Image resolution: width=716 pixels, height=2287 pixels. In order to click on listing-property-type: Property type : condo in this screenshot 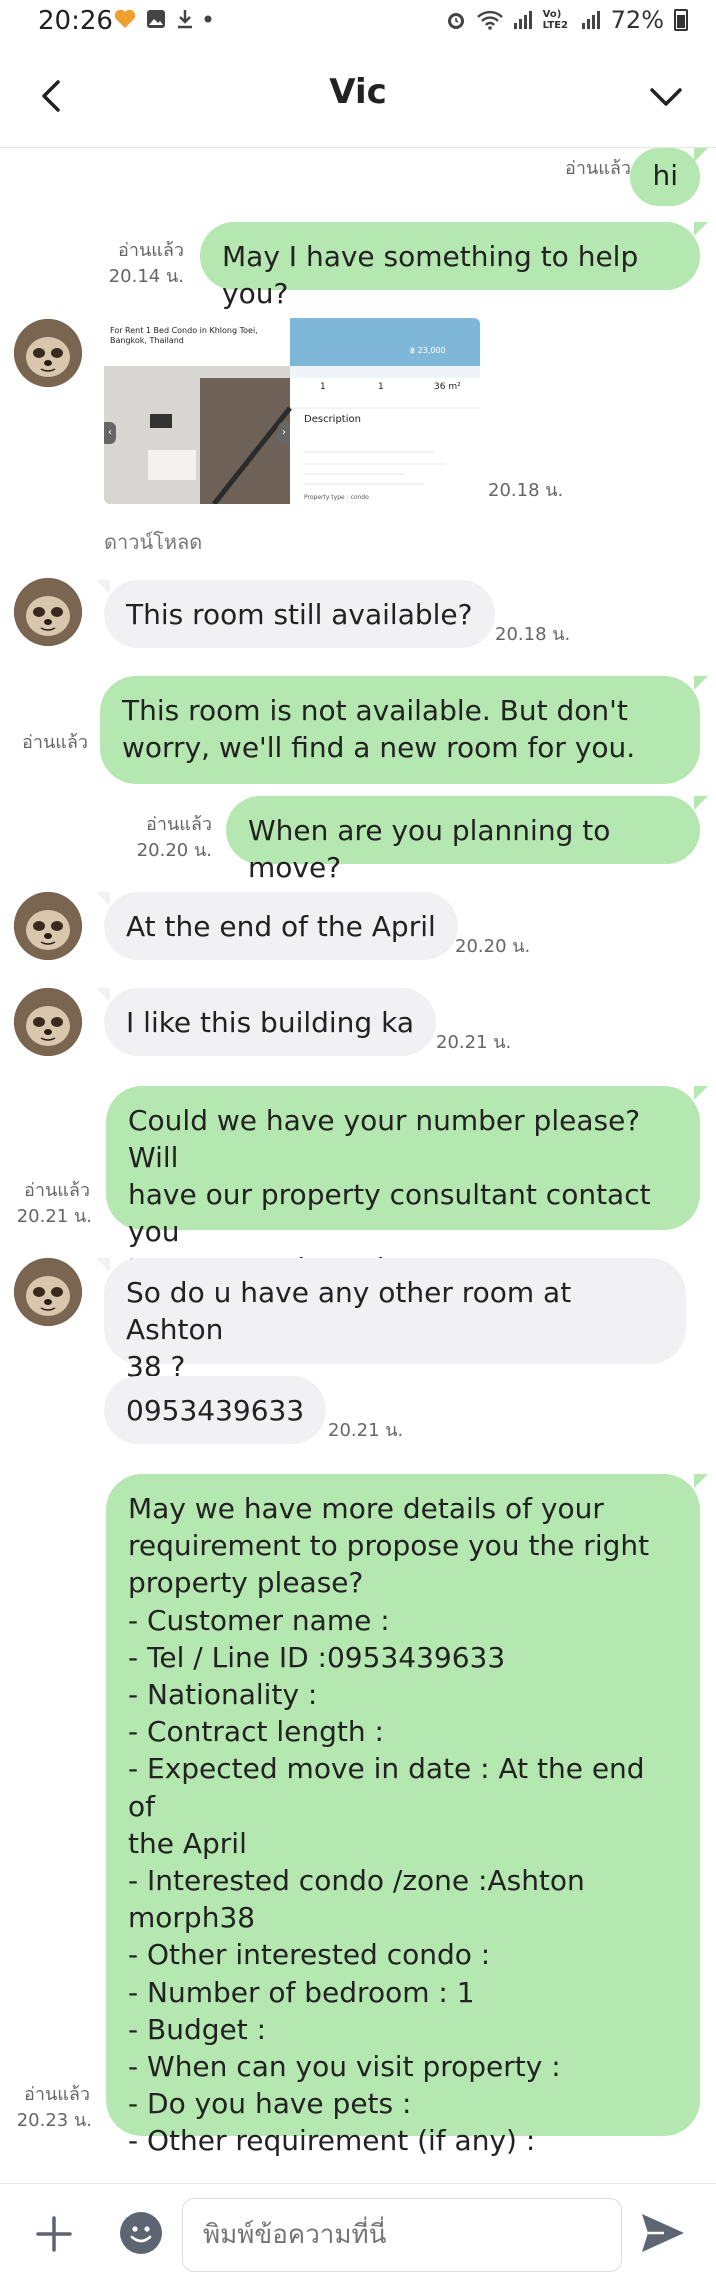, I will do `click(336, 497)`.